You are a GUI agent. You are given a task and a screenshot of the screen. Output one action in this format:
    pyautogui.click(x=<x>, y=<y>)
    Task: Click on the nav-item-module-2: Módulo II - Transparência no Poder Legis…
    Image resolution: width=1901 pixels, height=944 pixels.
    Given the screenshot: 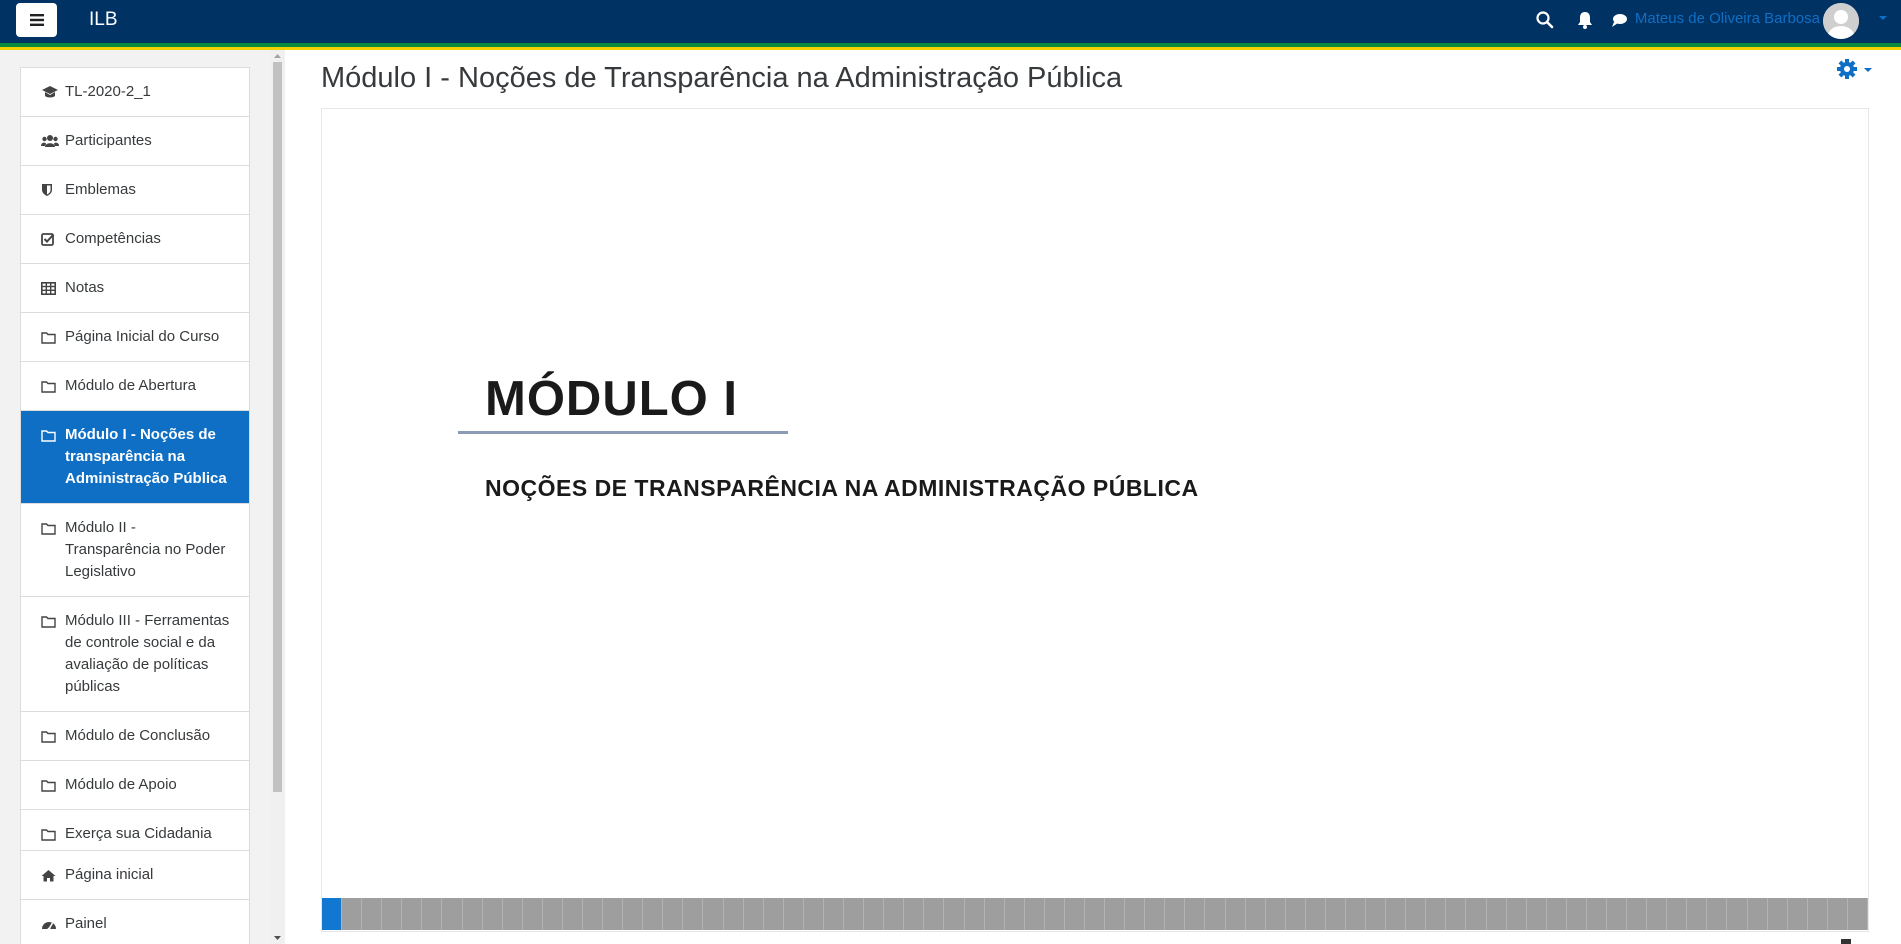 What is the action you would take?
    pyautogui.click(x=135, y=550)
    